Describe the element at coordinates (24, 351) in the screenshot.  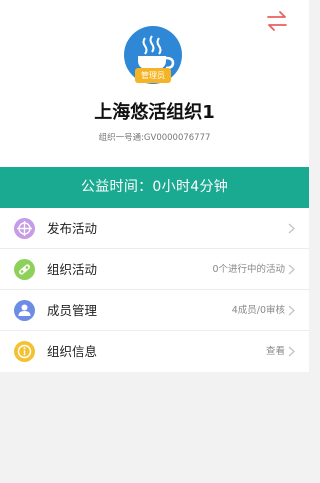
I see `organization-info-icon` at that location.